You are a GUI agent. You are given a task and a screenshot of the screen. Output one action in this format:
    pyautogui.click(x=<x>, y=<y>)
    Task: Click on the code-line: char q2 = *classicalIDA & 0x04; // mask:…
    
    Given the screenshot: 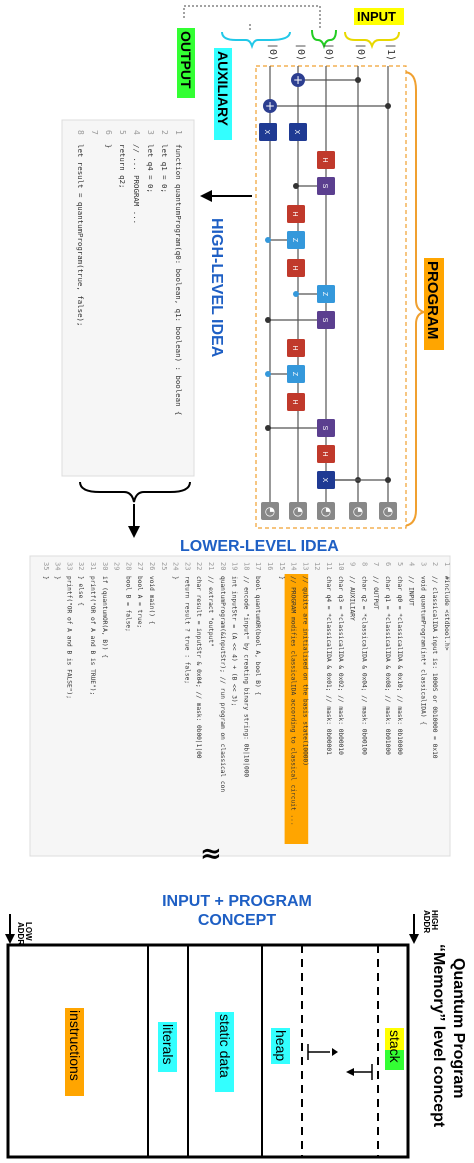 What is the action you would take?
    pyautogui.click(x=363, y=665)
    